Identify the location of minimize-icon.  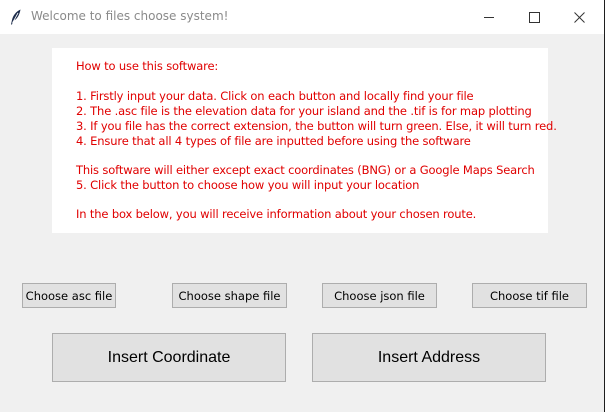
(489, 17).